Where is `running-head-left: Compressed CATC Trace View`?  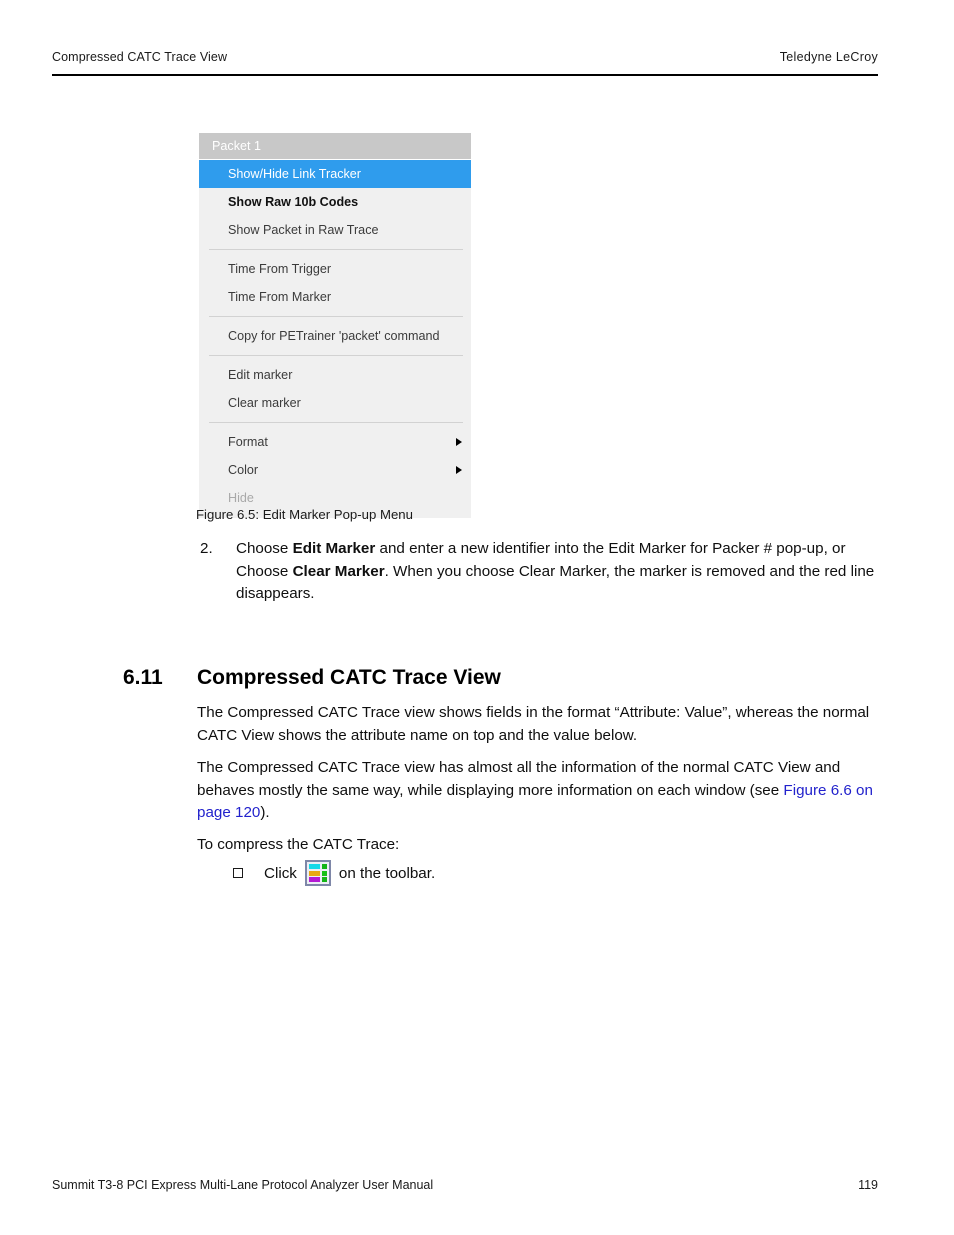
running-head-left: Compressed CATC Trace View is located at coordinates (140, 57).